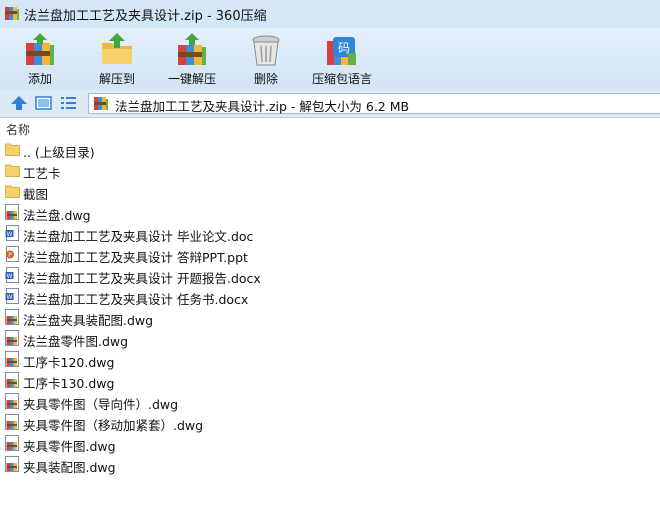 The width and height of the screenshot is (660, 529). Describe the element at coordinates (330, 443) in the screenshot. I see `file-row: 夹具零件图.dwg` at that location.